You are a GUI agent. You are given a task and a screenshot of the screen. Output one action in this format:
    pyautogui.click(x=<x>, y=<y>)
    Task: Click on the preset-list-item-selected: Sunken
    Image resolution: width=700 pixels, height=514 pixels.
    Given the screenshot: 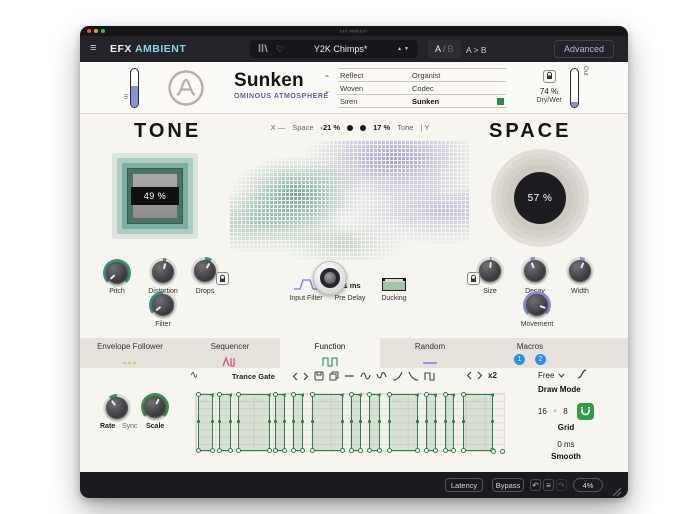 What is the action you would take?
    pyautogui.click(x=458, y=101)
    